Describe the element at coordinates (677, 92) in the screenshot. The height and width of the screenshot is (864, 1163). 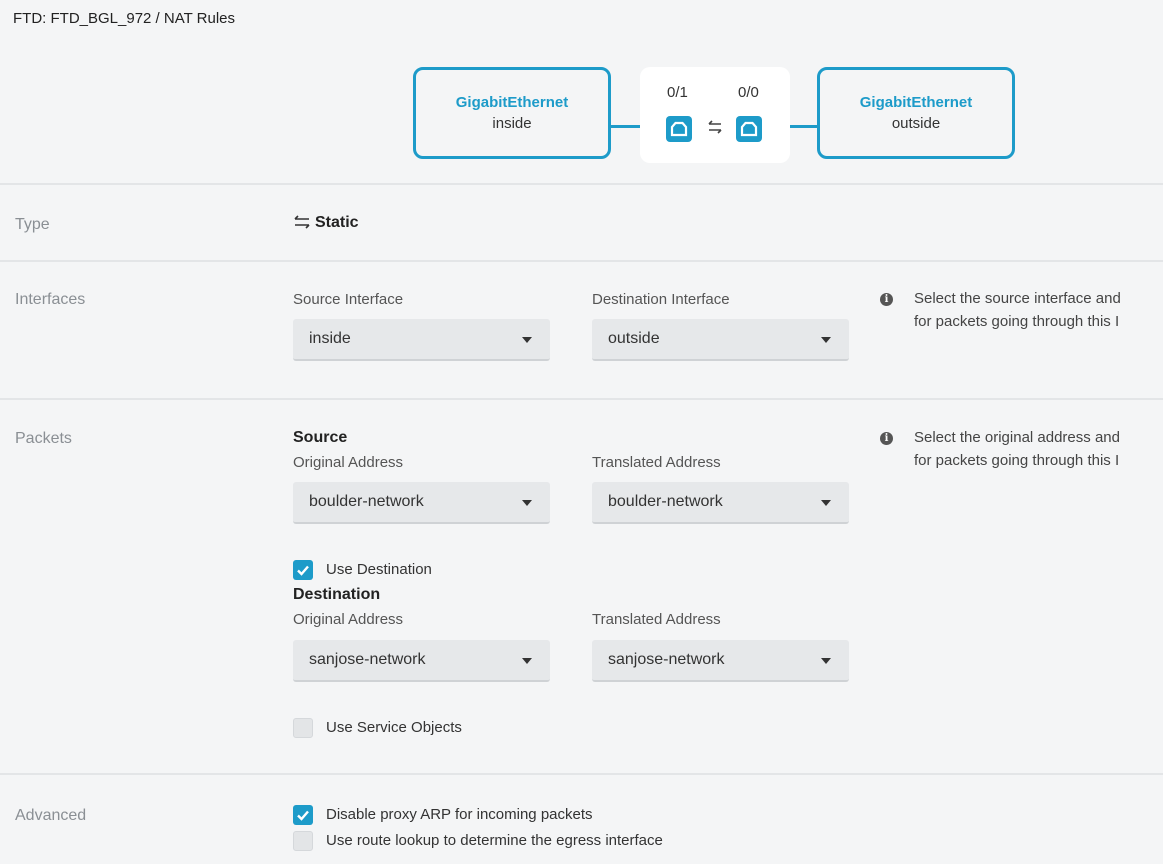
I see `source-port-label: 0/1` at that location.